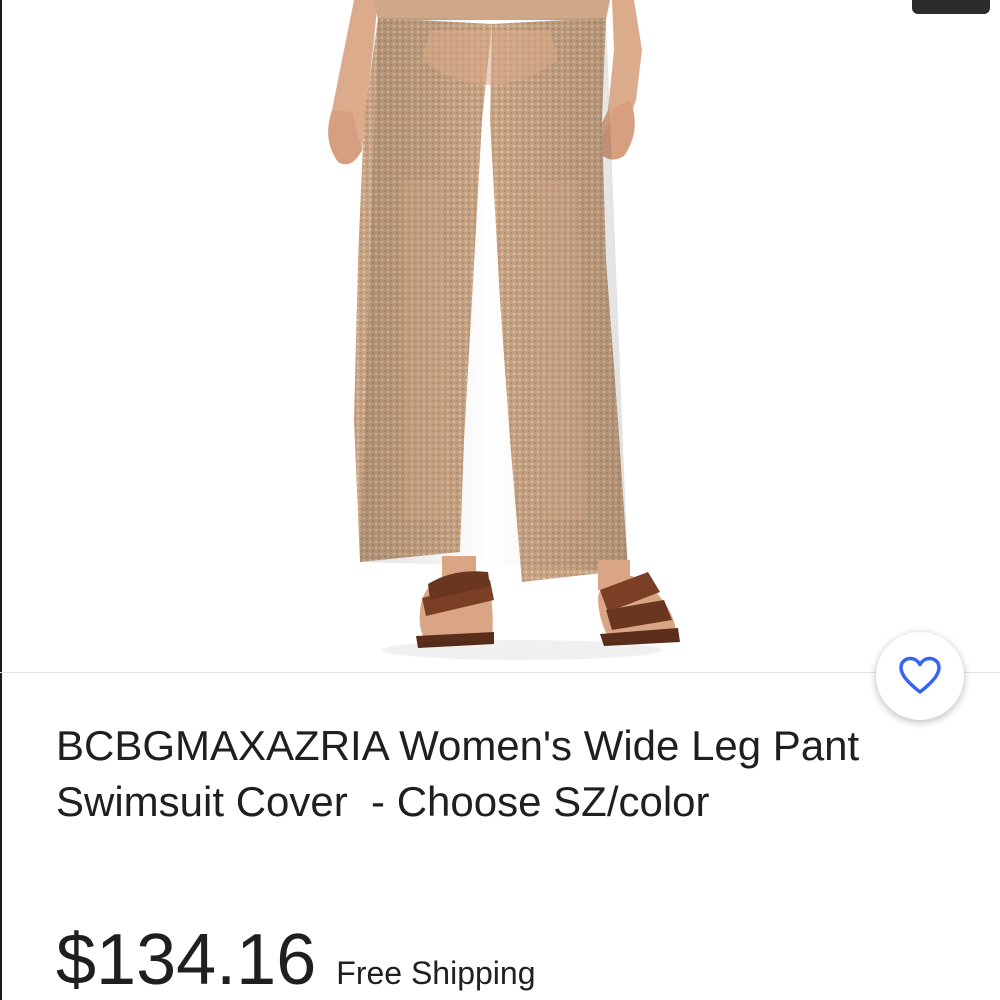 The height and width of the screenshot is (1000, 1000). I want to click on heart-icon, so click(920, 675).